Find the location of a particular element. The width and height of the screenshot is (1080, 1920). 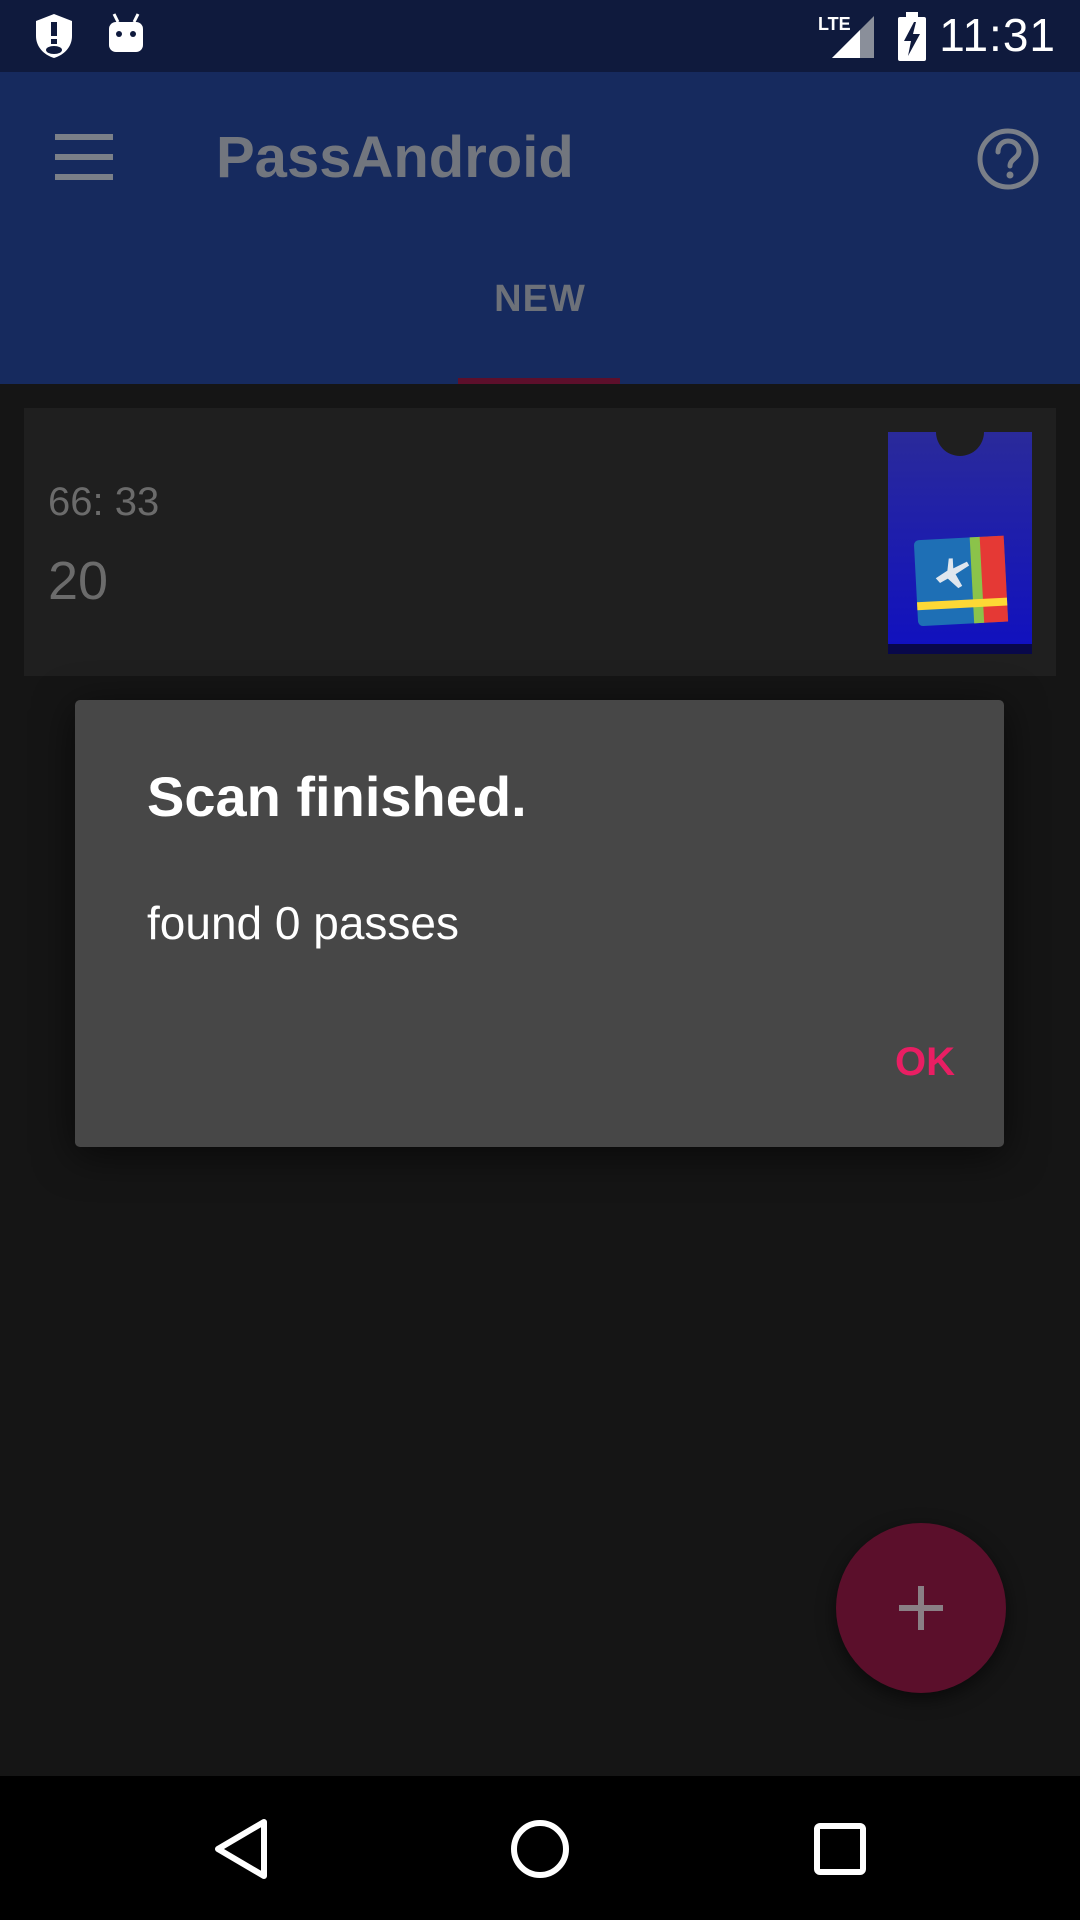

ok-button: OK is located at coordinates (925, 1062).